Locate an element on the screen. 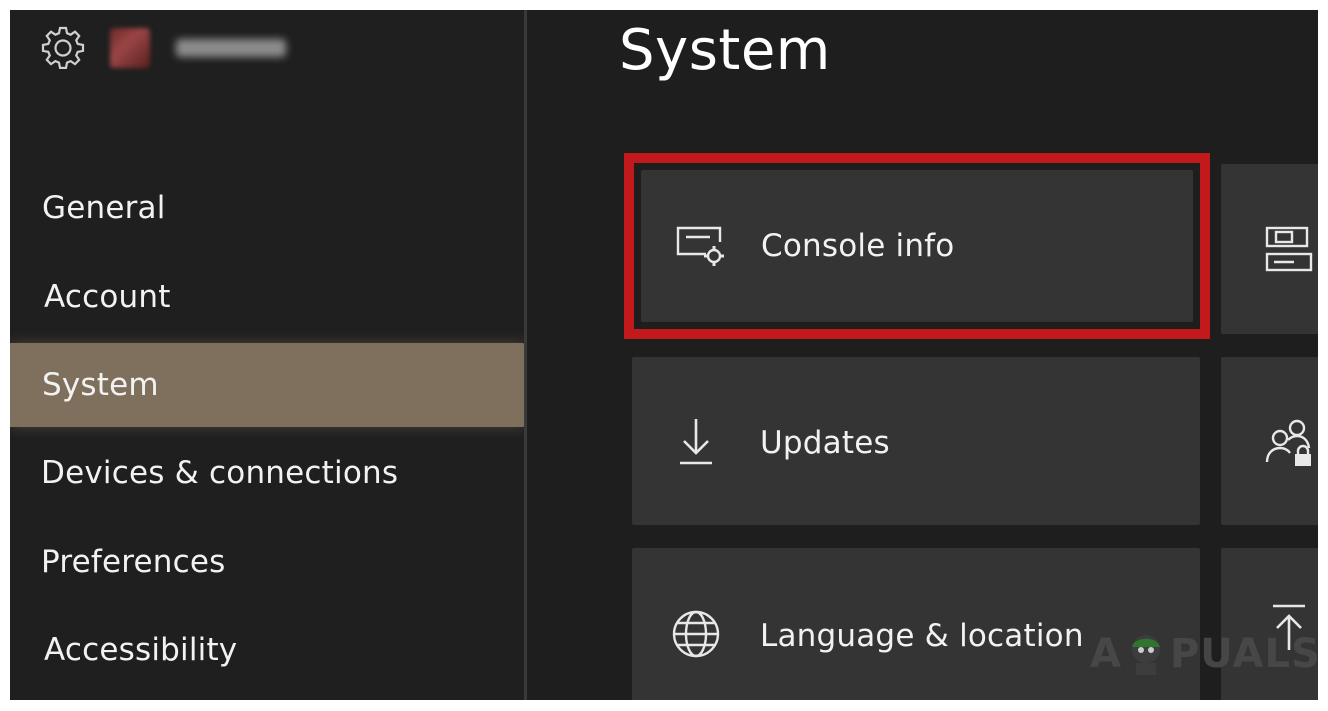  family-settings-tile is located at coordinates (1269, 441).